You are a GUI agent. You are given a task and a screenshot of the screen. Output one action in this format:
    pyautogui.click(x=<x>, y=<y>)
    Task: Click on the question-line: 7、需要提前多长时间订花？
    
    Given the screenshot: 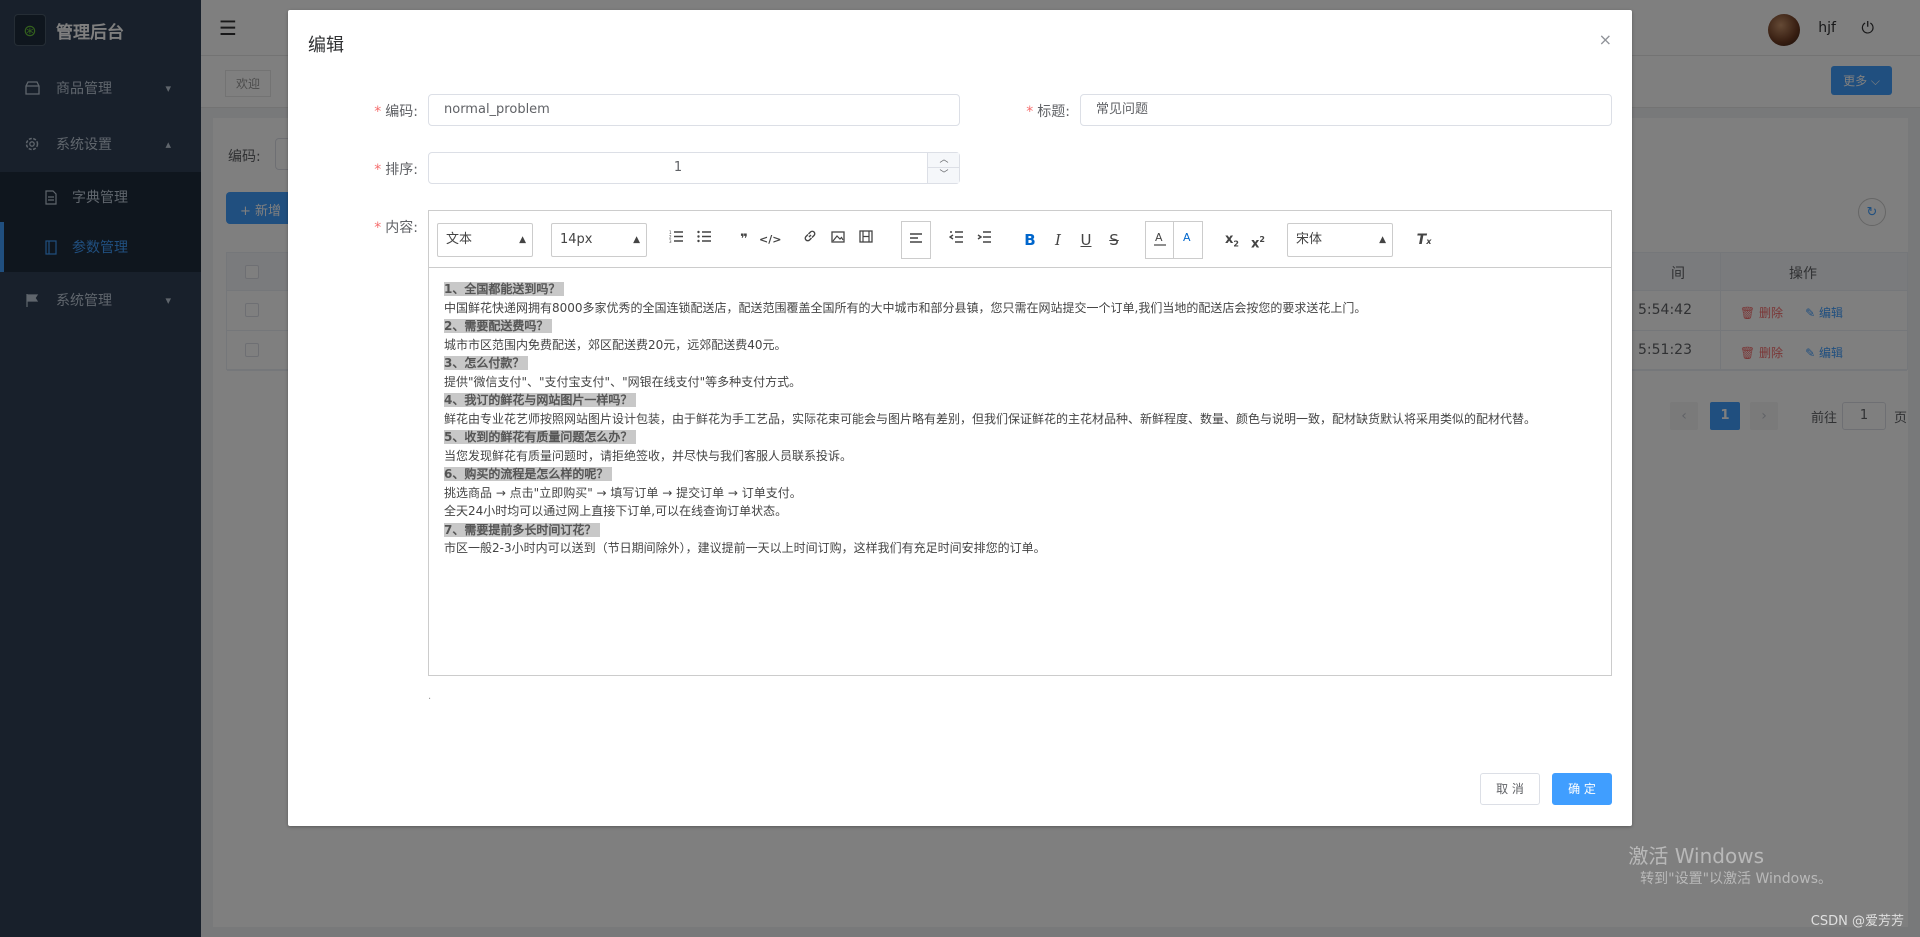 What is the action you would take?
    pyautogui.click(x=1020, y=530)
    